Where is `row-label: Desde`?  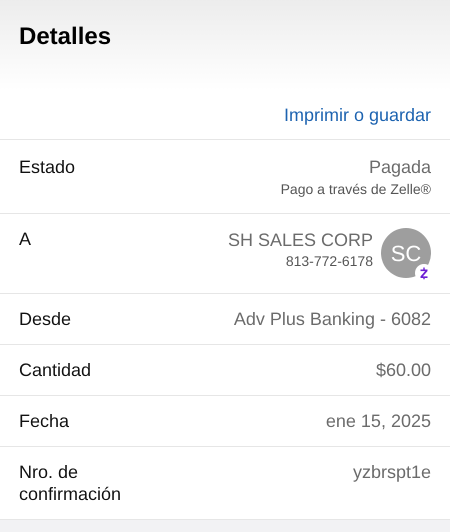
row-label: Desde is located at coordinates (45, 319).